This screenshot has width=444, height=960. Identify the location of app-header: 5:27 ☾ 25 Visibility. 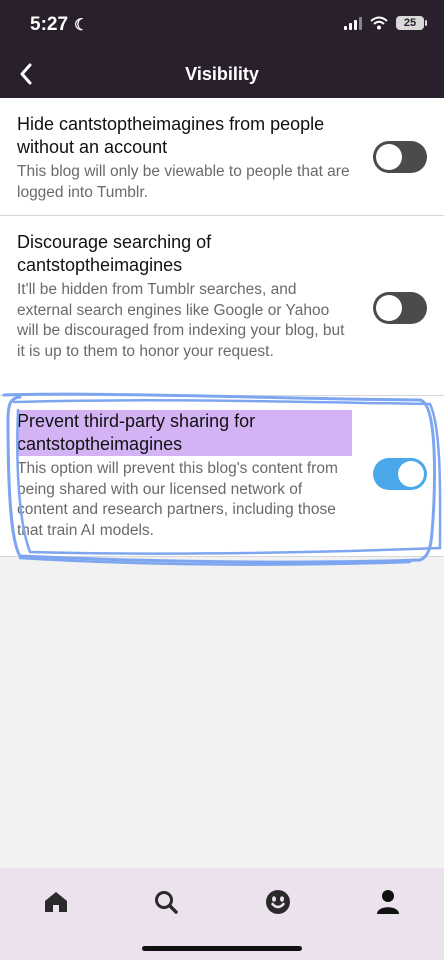
(222, 49).